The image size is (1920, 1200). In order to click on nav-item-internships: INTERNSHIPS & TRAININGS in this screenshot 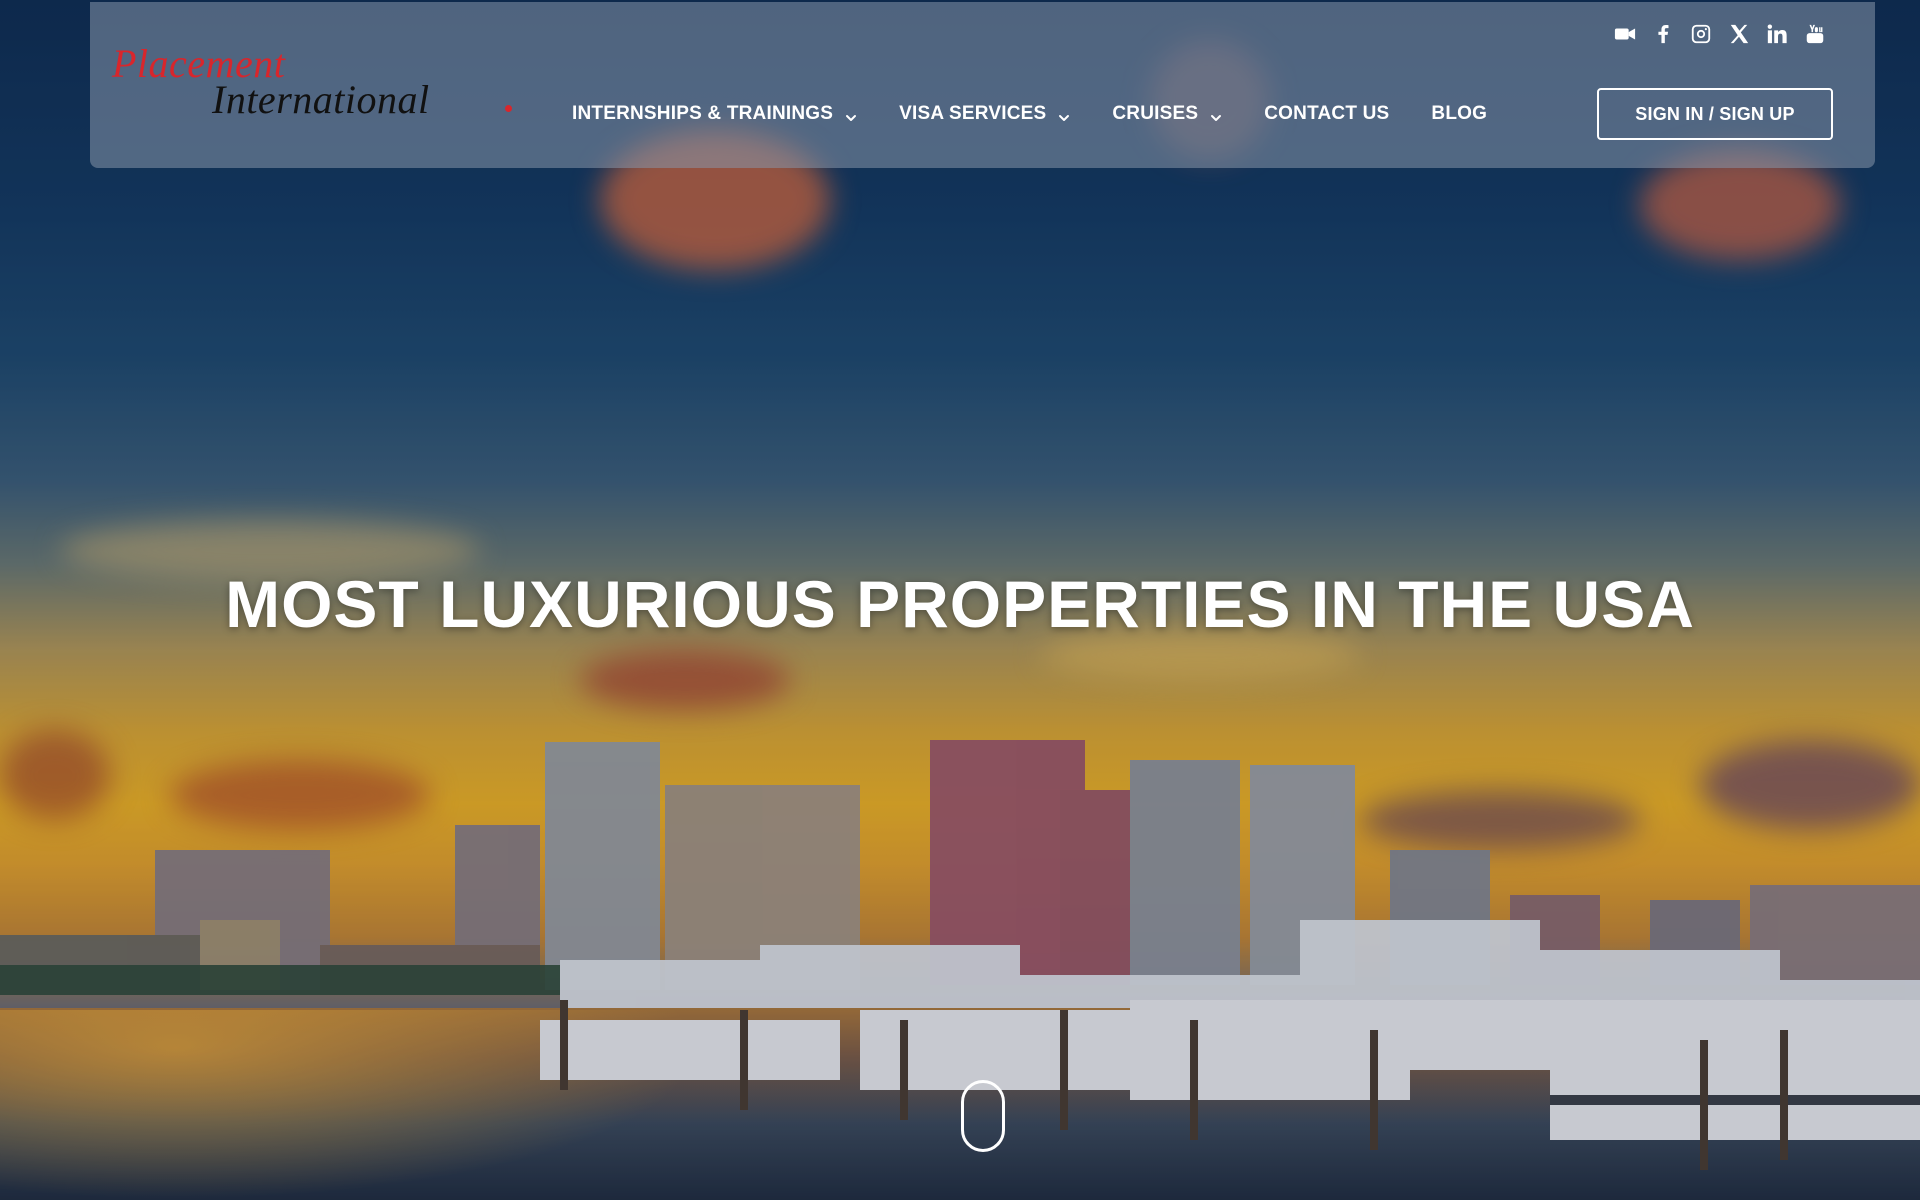, I will do `click(714, 114)`.